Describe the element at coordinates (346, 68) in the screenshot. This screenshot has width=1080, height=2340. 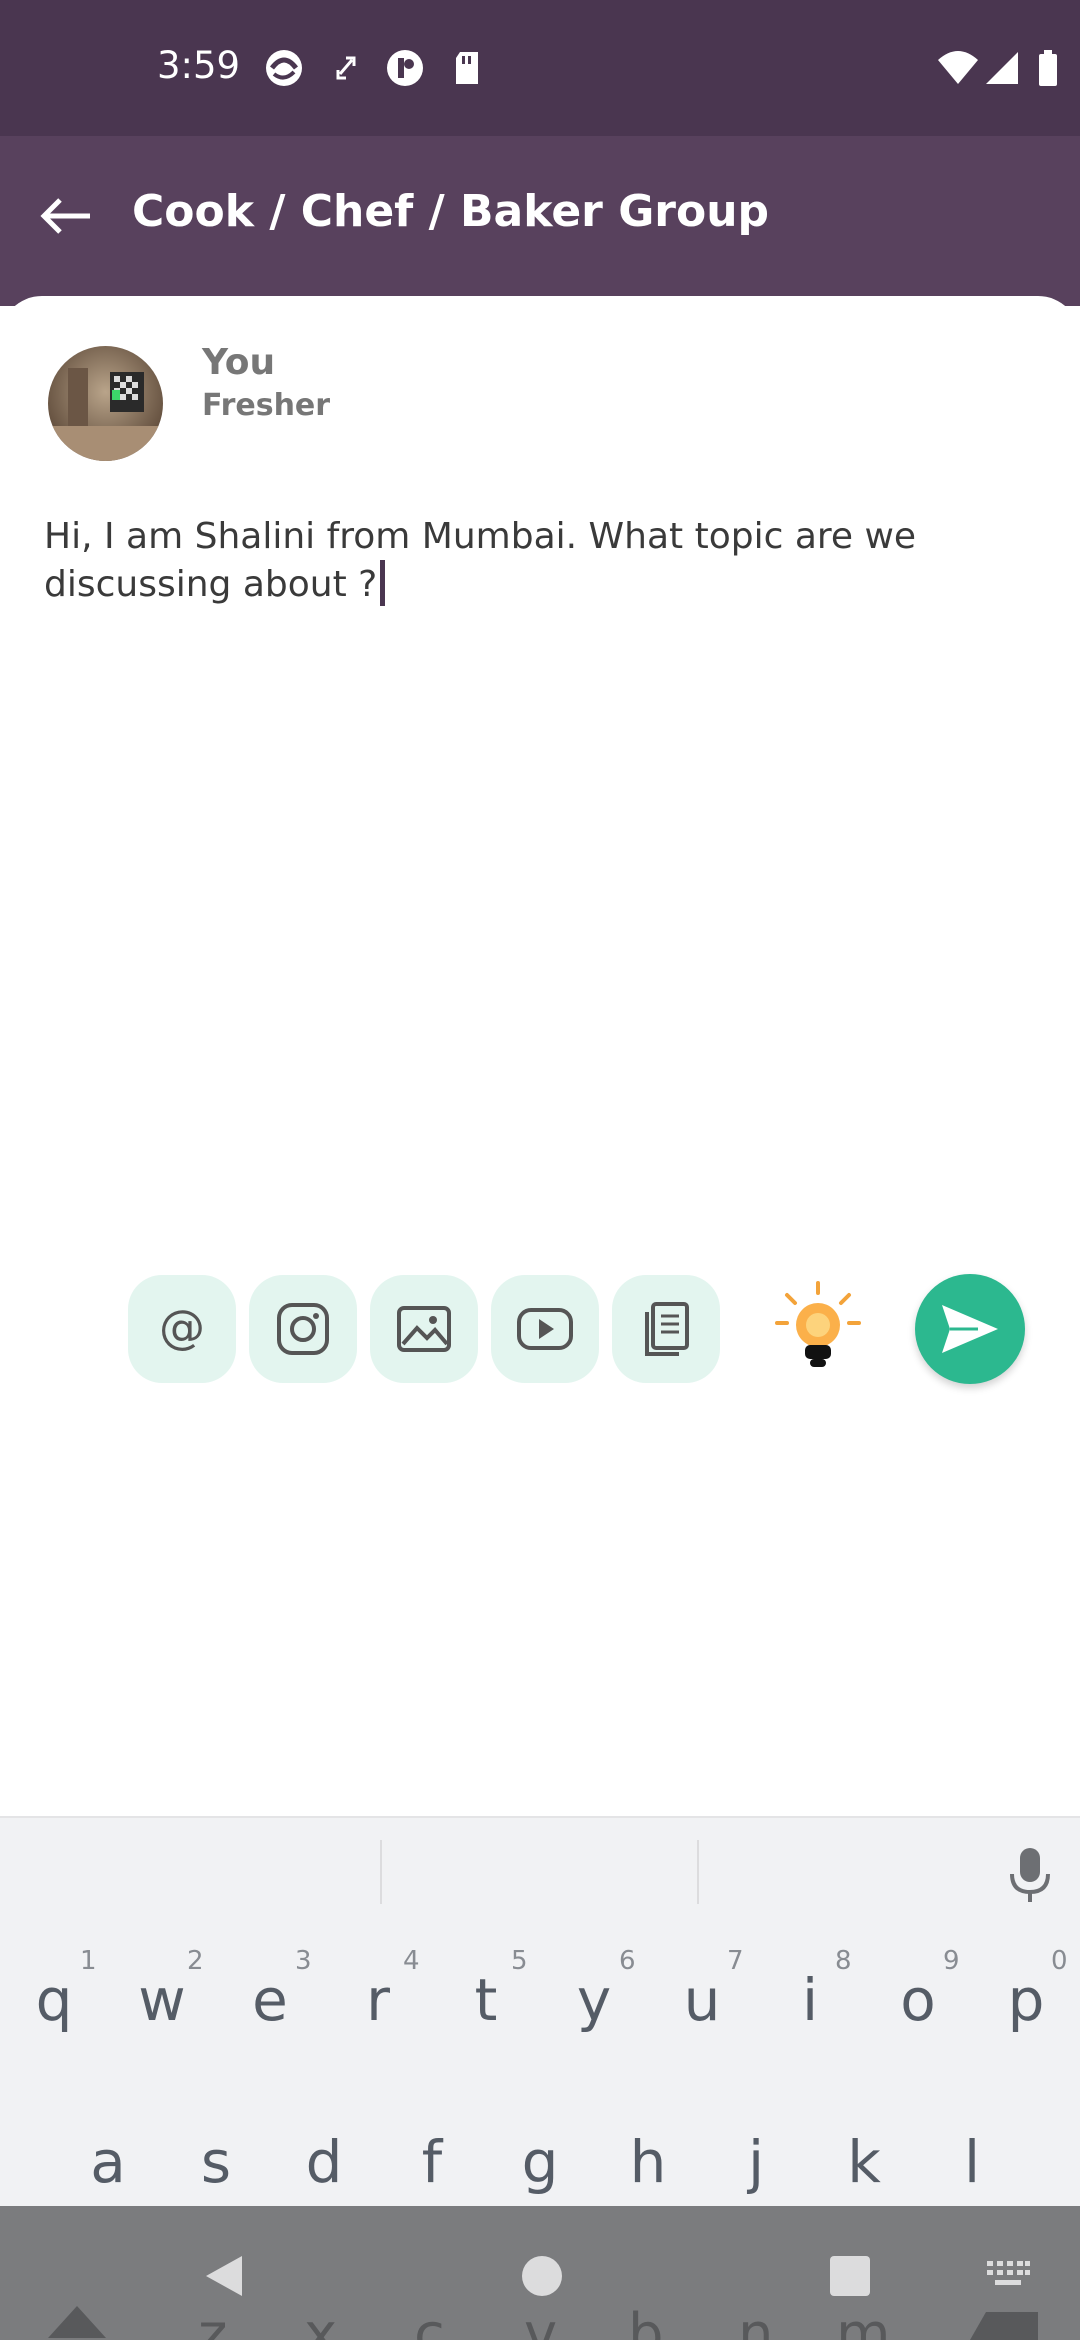
I see `expand-icon` at that location.